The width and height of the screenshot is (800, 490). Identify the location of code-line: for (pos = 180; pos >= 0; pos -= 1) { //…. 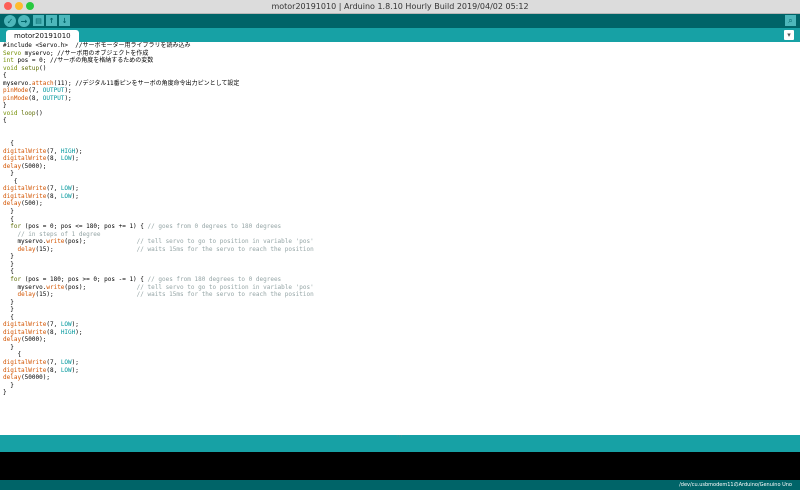
(158, 280).